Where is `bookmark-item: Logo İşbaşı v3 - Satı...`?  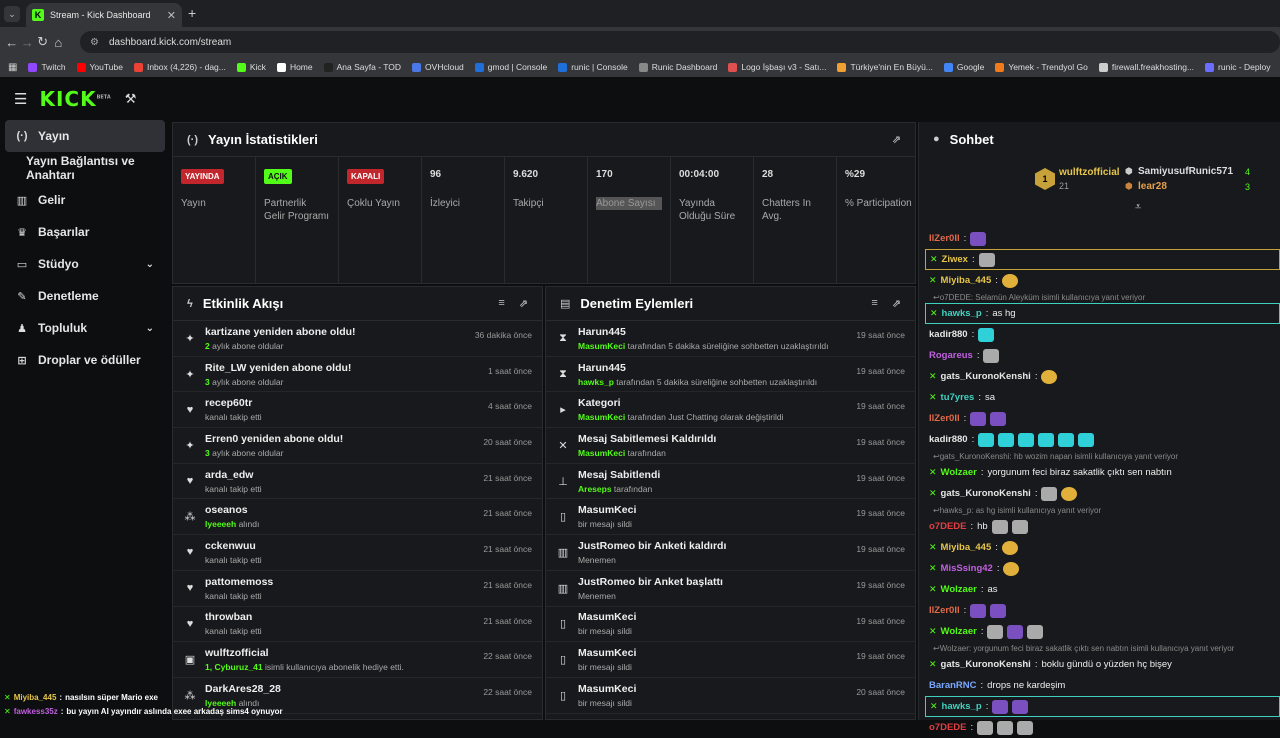 bookmark-item: Logo İşbaşı v3 - Satı... is located at coordinates (777, 67).